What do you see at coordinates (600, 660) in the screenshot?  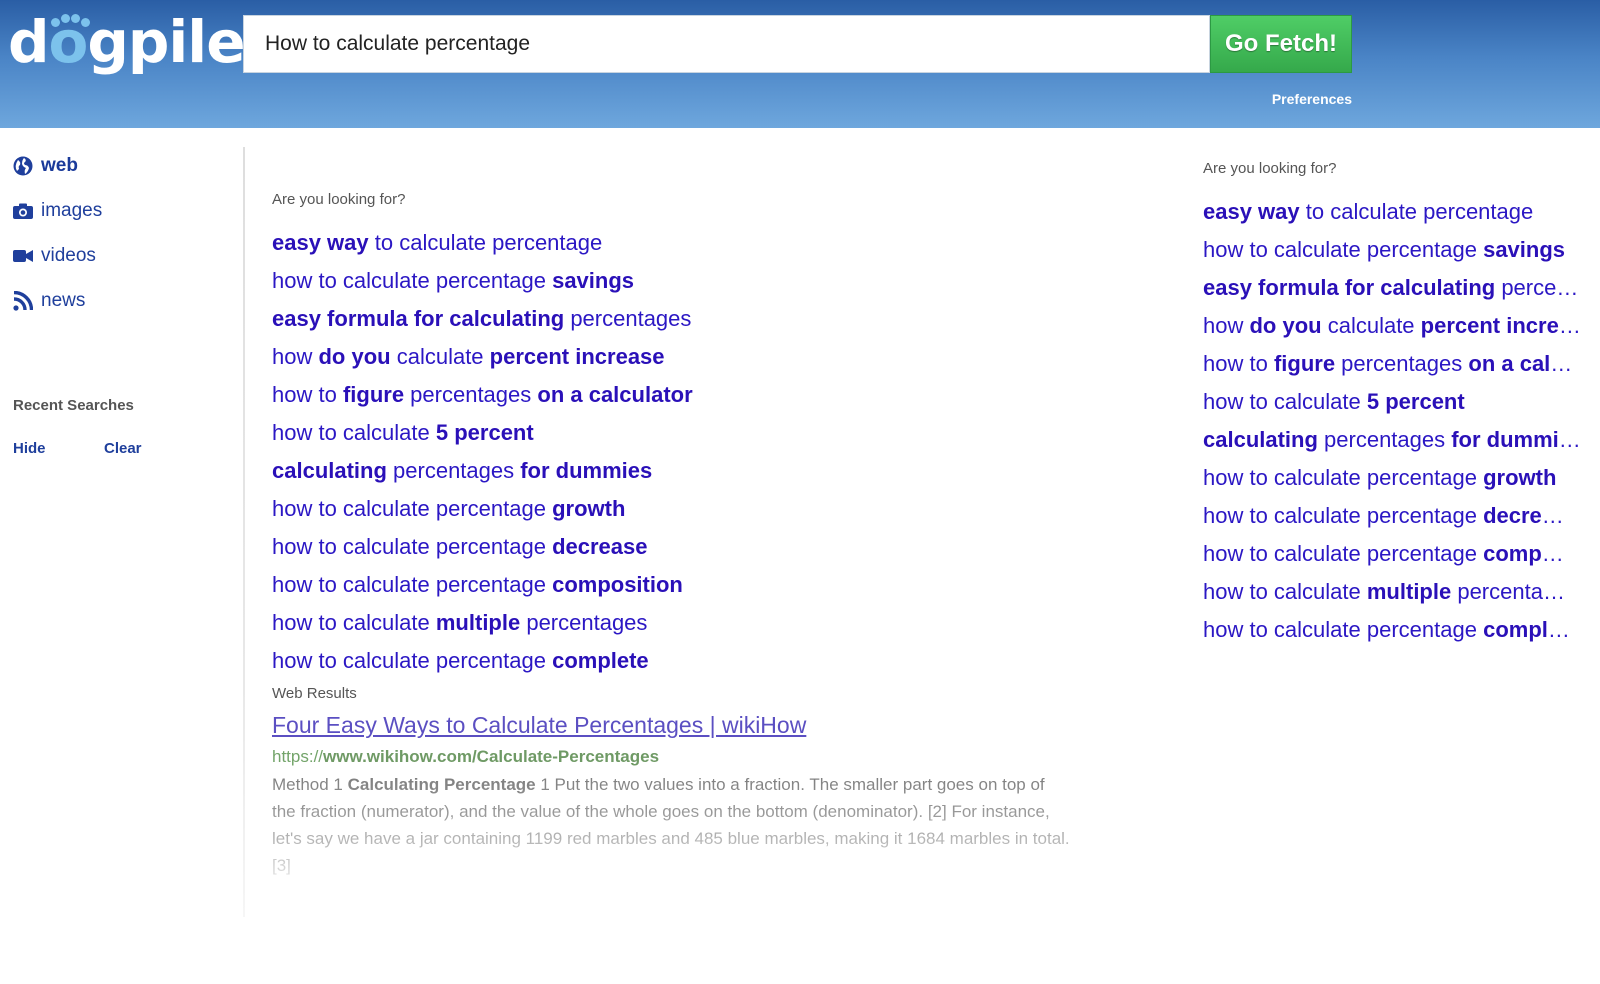 I see `suggestion-bold-text: complete` at bounding box center [600, 660].